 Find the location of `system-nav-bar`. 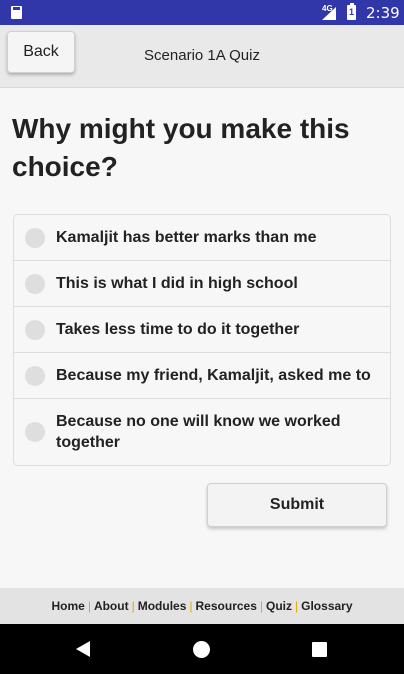

system-nav-bar is located at coordinates (202, 649).